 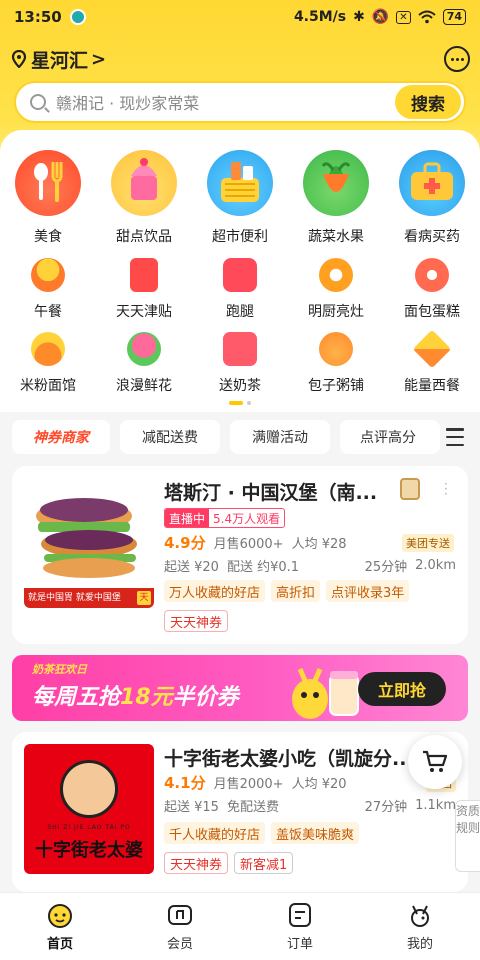 I want to click on live-badge: 直播中 5.4万人观看, so click(x=225, y=518).